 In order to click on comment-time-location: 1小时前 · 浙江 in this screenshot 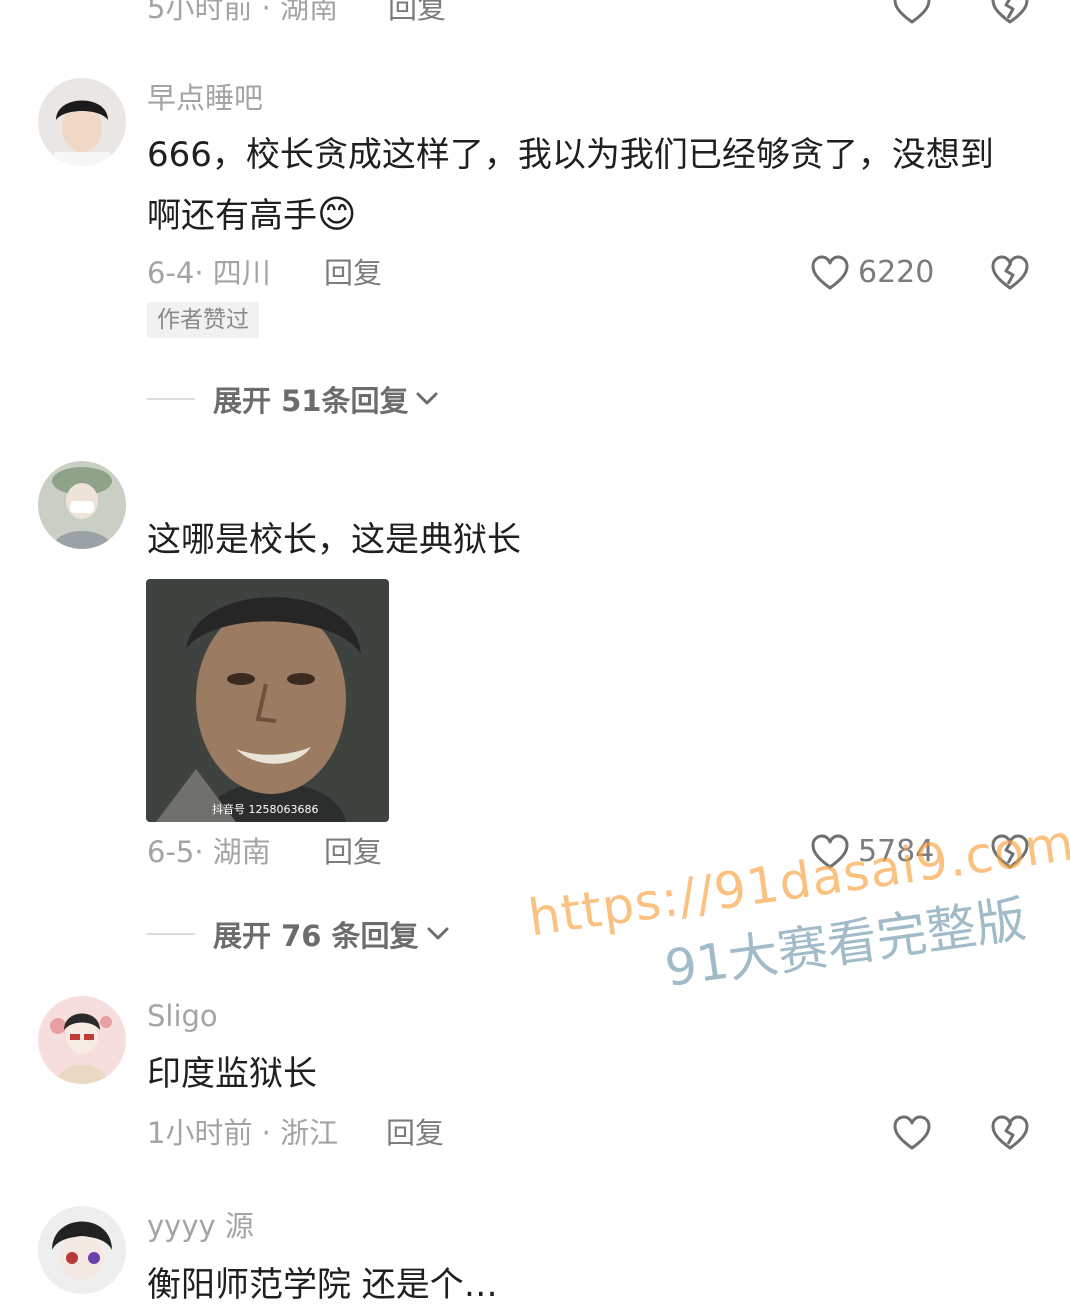, I will do `click(243, 1133)`.